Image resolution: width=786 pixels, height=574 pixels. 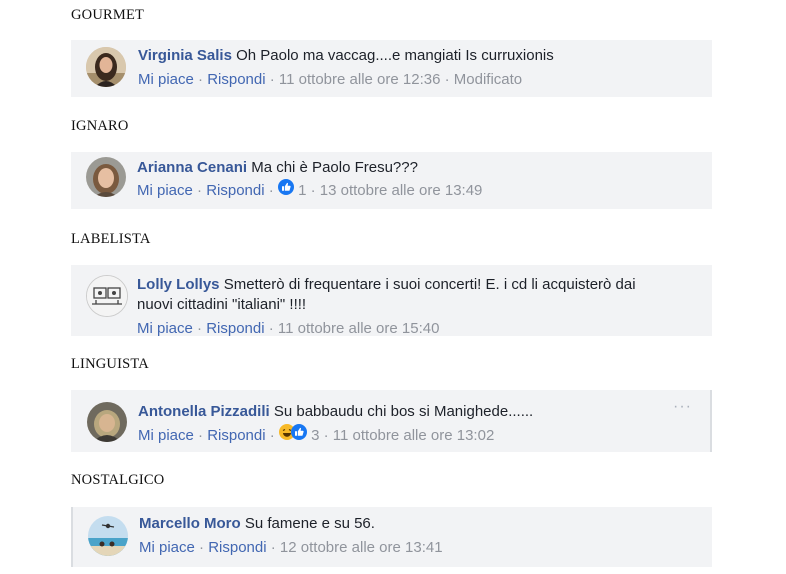 I want to click on comment-text: Ma chi è Paolo Fresu???, so click(x=334, y=167).